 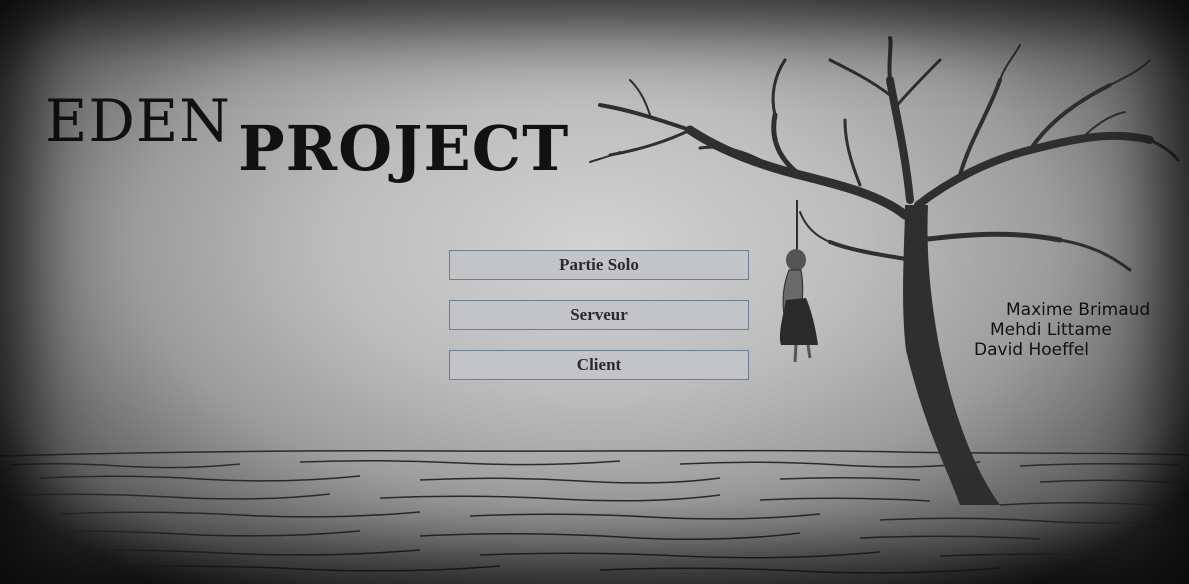 What do you see at coordinates (138, 121) in the screenshot?
I see `title-eden: EDEN` at bounding box center [138, 121].